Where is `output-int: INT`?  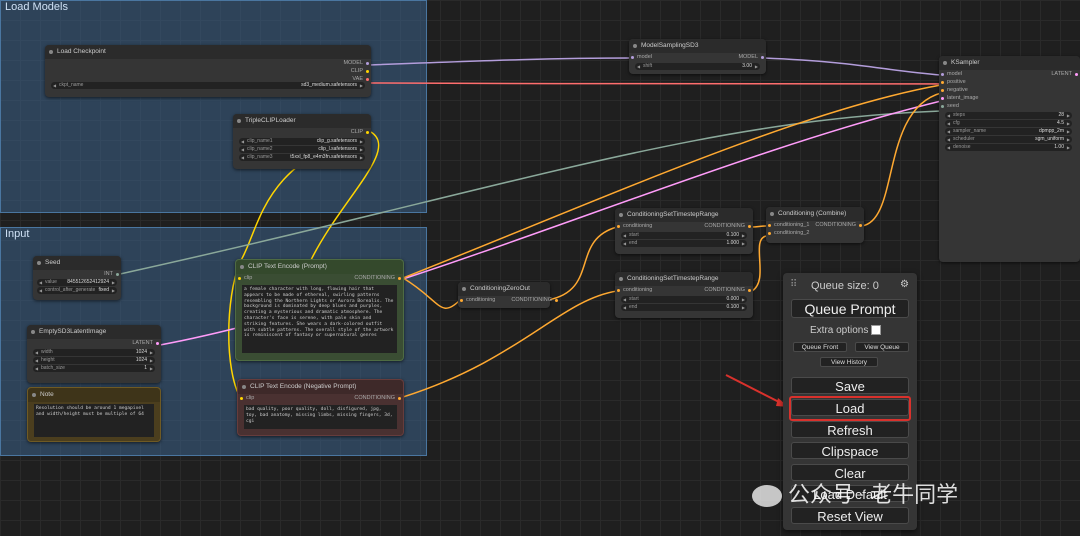 output-int: INT is located at coordinates (77, 274).